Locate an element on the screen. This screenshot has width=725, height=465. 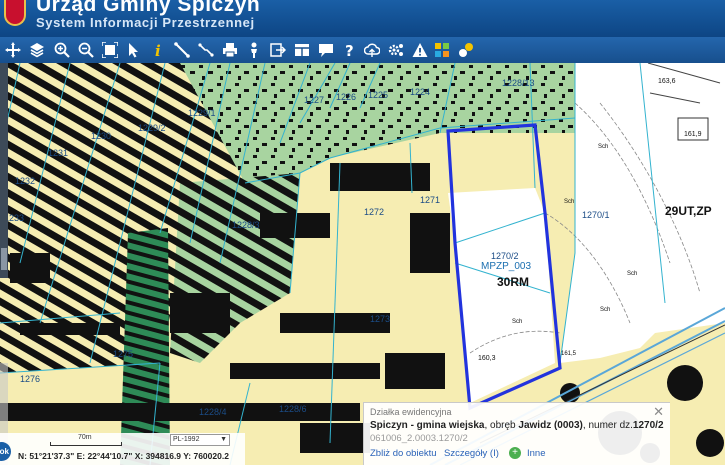
warning-icon is located at coordinates (420, 50).